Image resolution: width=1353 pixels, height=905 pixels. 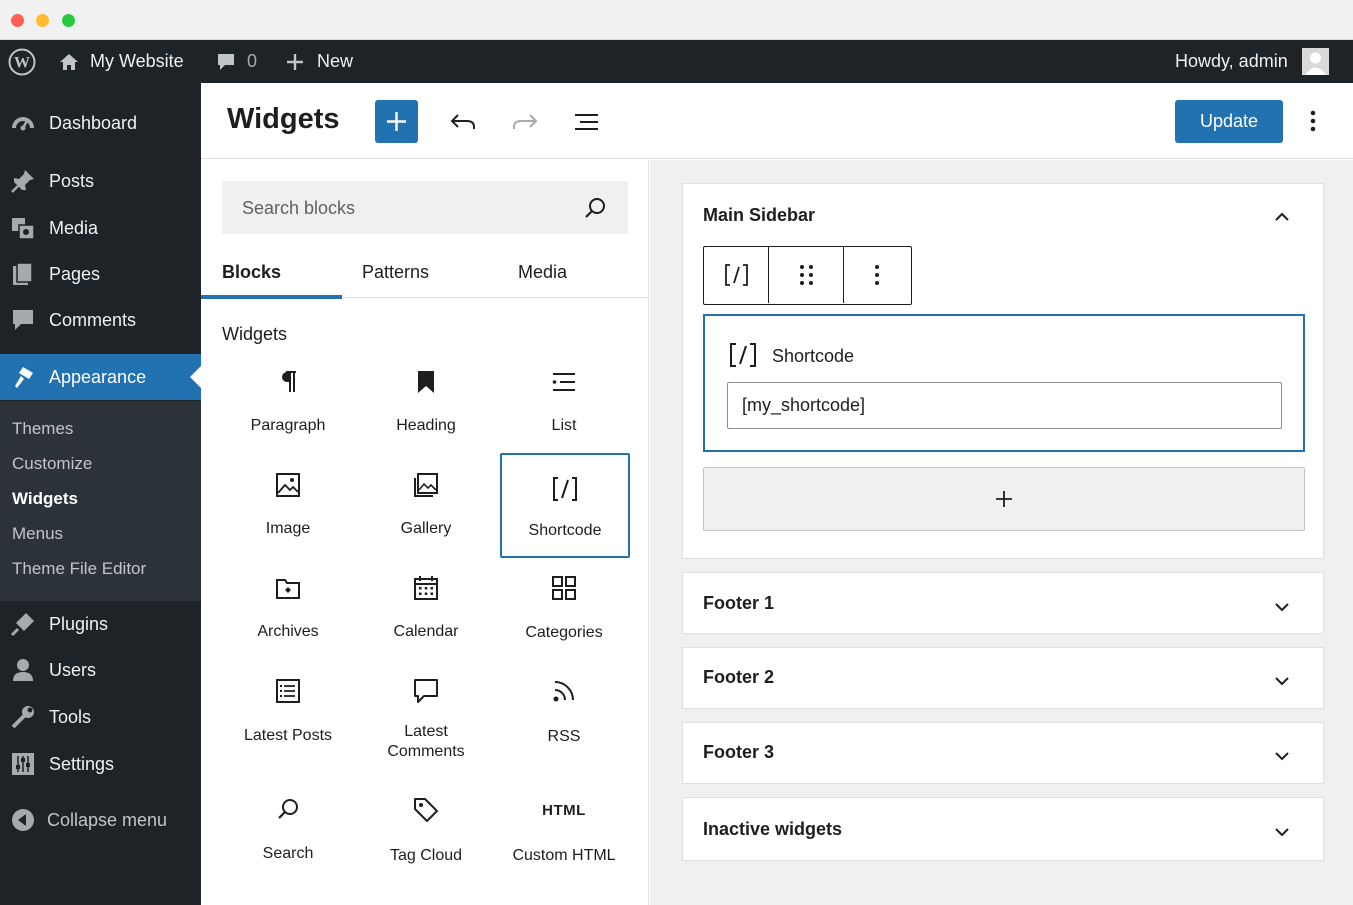 What do you see at coordinates (288, 506) in the screenshot?
I see `block-image: Image` at bounding box center [288, 506].